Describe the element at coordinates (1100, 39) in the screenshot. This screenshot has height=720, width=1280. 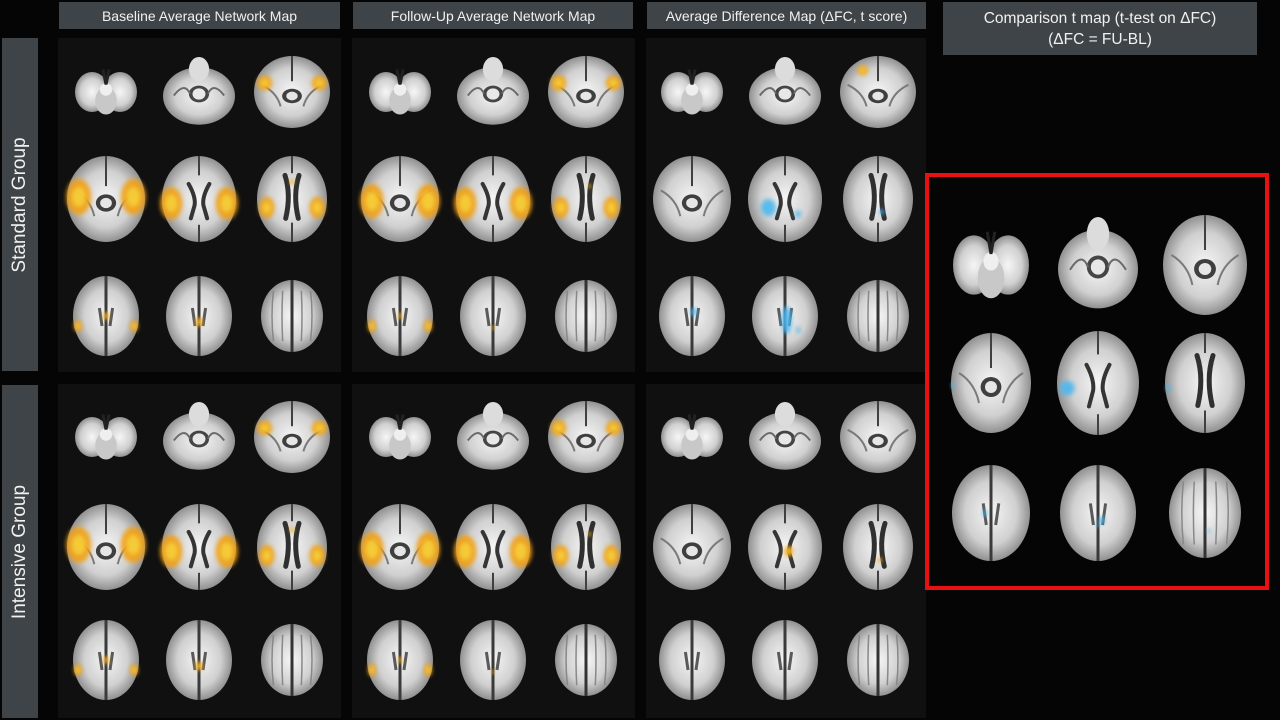
I see `comparison-subtitle: (ΔFC = FU-BL)` at that location.